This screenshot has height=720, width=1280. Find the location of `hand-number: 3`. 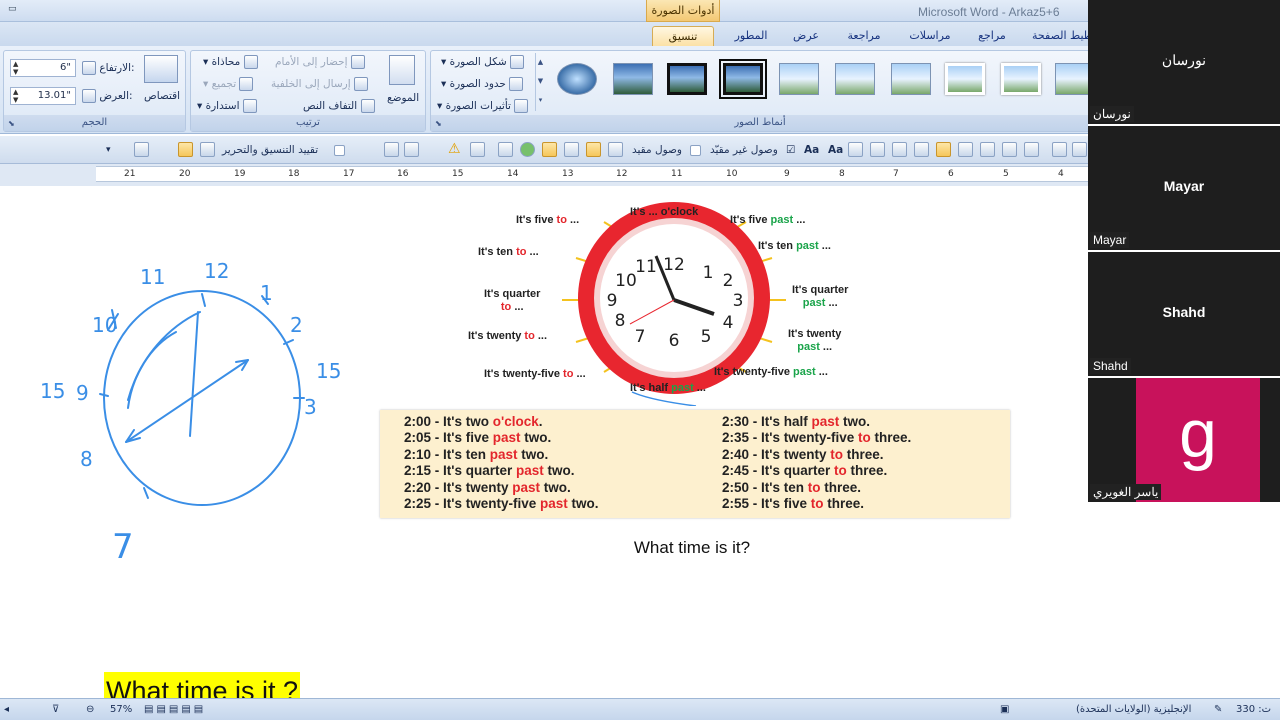

hand-number: 3 is located at coordinates (310, 407).